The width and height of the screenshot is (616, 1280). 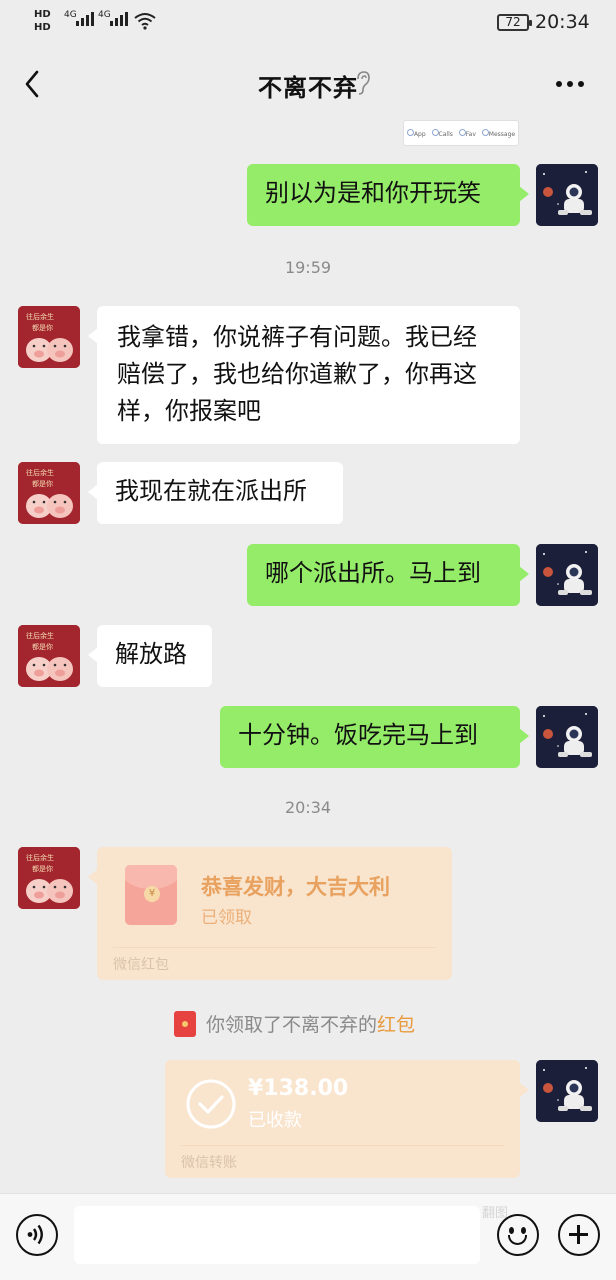 I want to click on notice-red-packet-link: 红包, so click(x=396, y=1023).